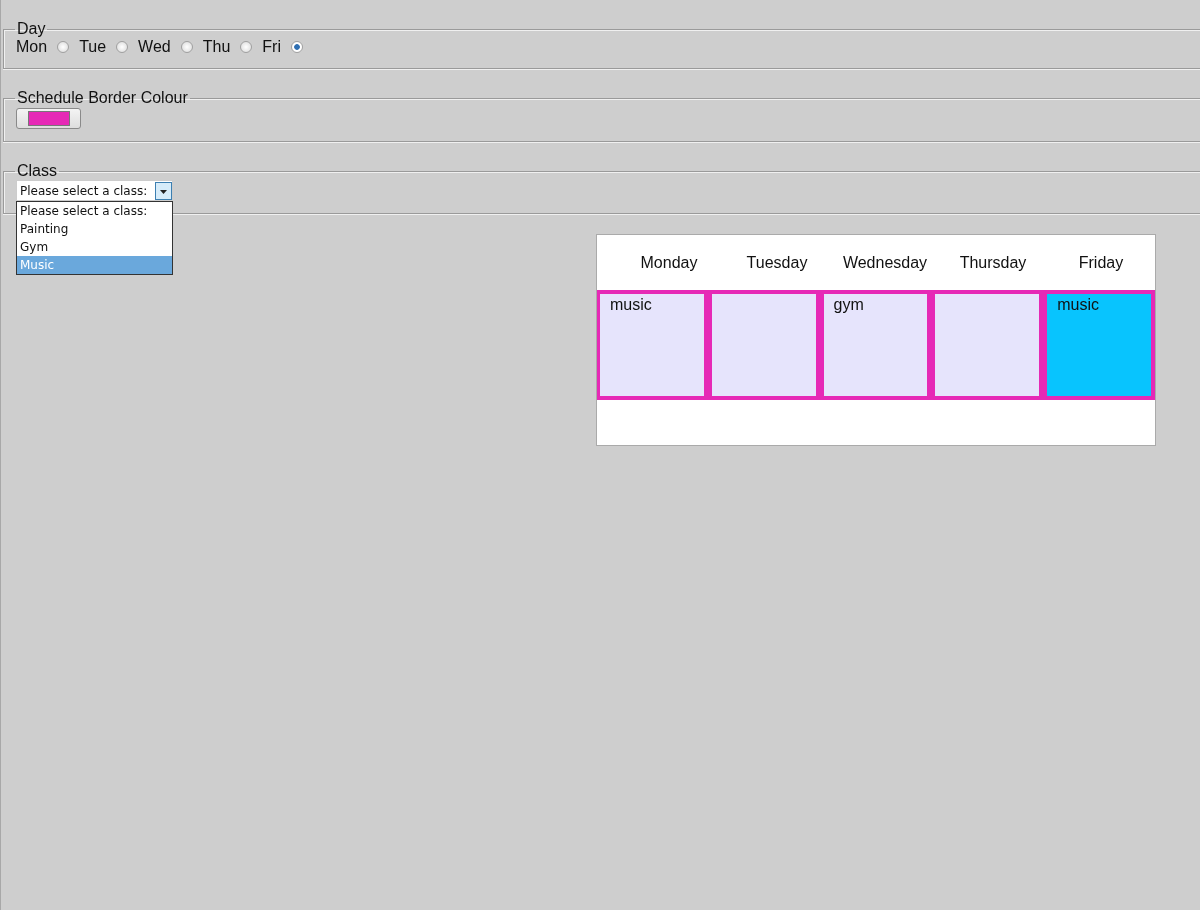  What do you see at coordinates (102, 98) in the screenshot?
I see `group-legend: Schedule Border Colour` at bounding box center [102, 98].